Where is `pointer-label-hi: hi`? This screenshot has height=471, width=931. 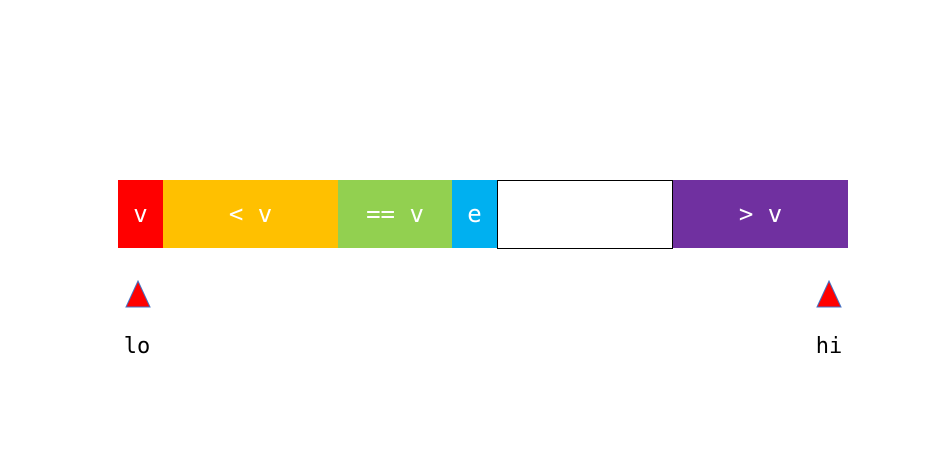 pointer-label-hi: hi is located at coordinates (829, 346).